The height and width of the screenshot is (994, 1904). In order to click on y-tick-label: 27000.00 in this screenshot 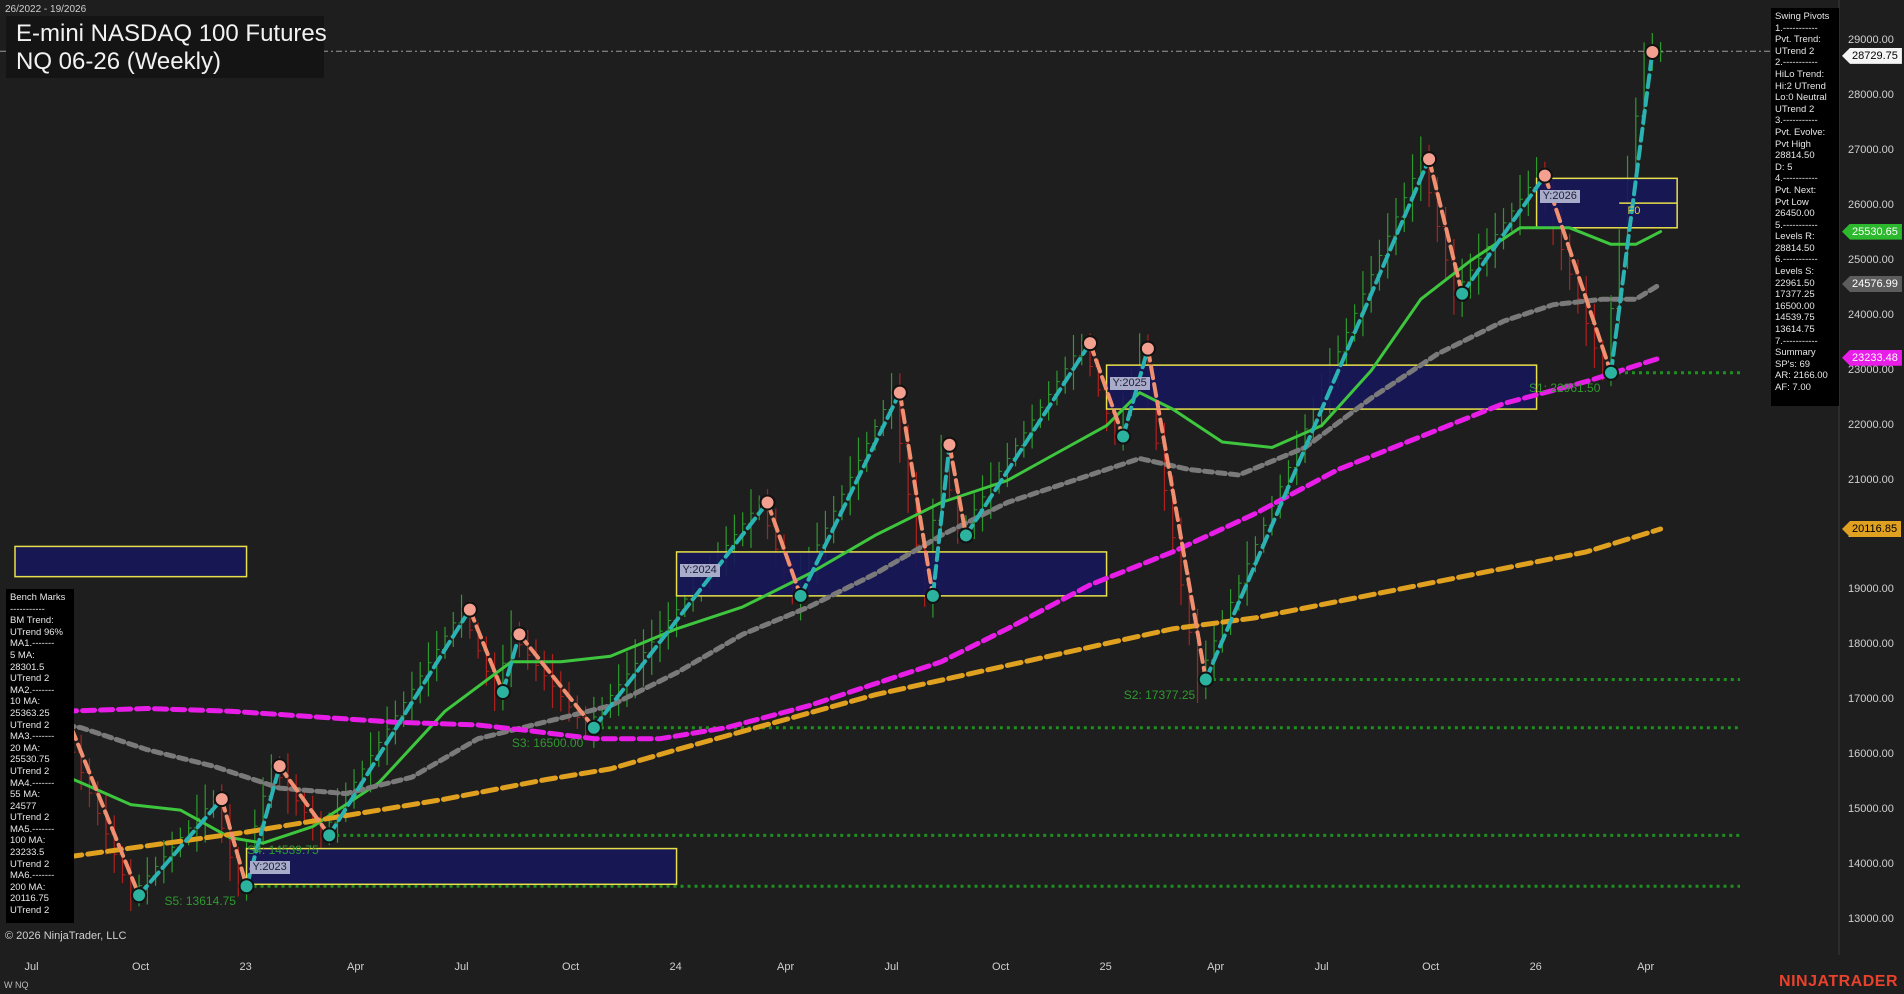, I will do `click(1871, 149)`.